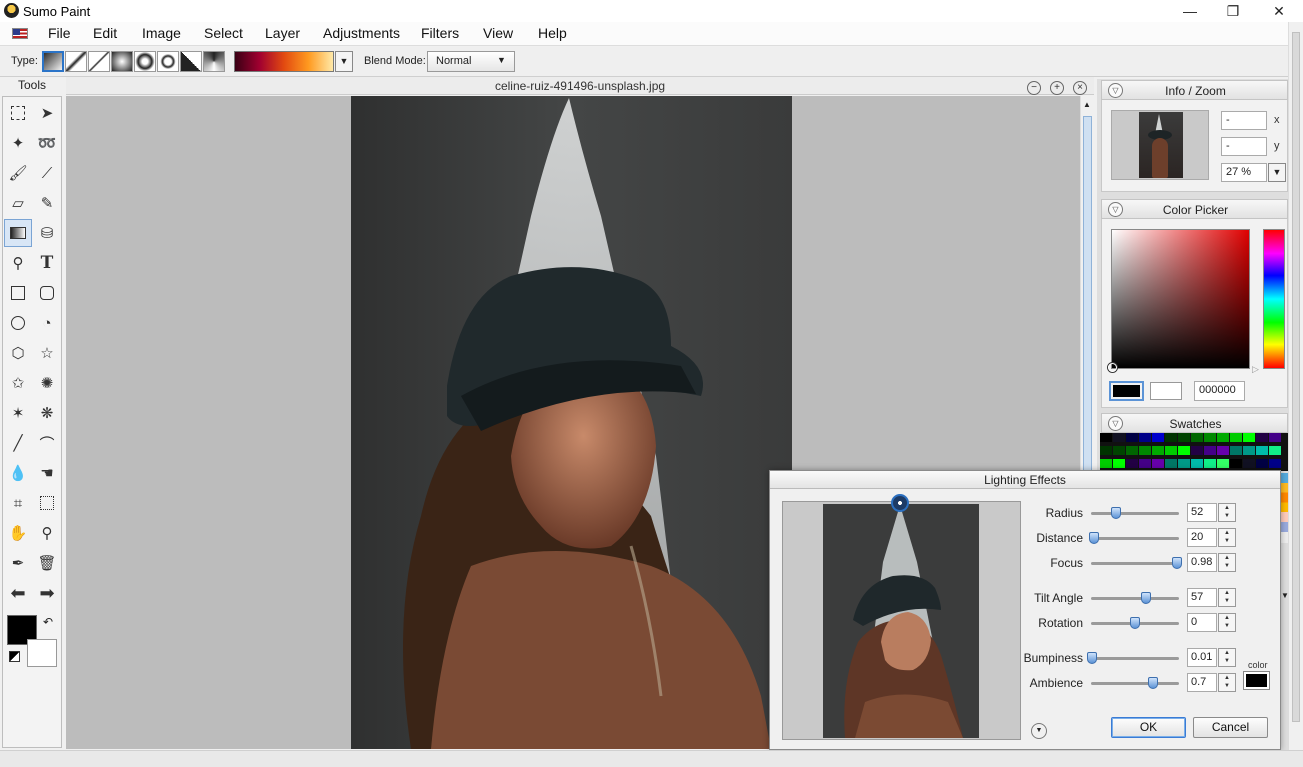 The width and height of the screenshot is (1303, 767). What do you see at coordinates (18, 473) in the screenshot?
I see `blur-tool: 💧` at bounding box center [18, 473].